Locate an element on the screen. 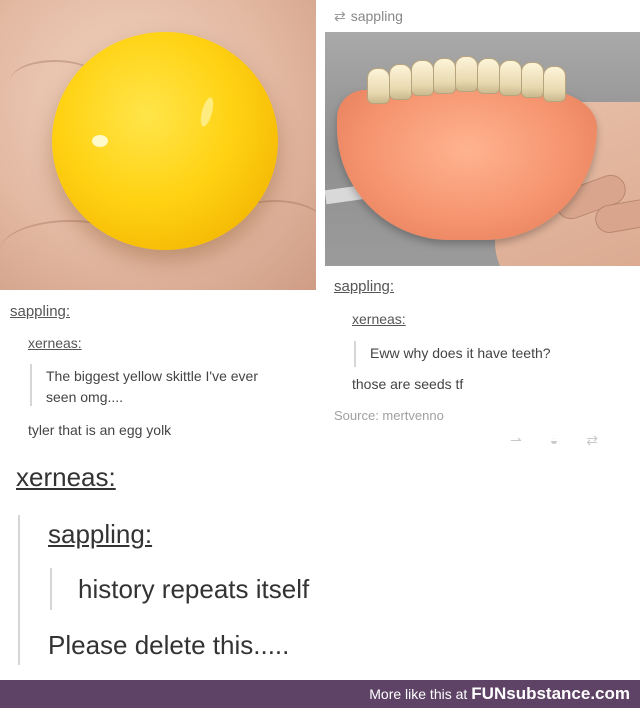 The width and height of the screenshot is (640, 708). comment-reply-name: sappling: is located at coordinates (100, 534).